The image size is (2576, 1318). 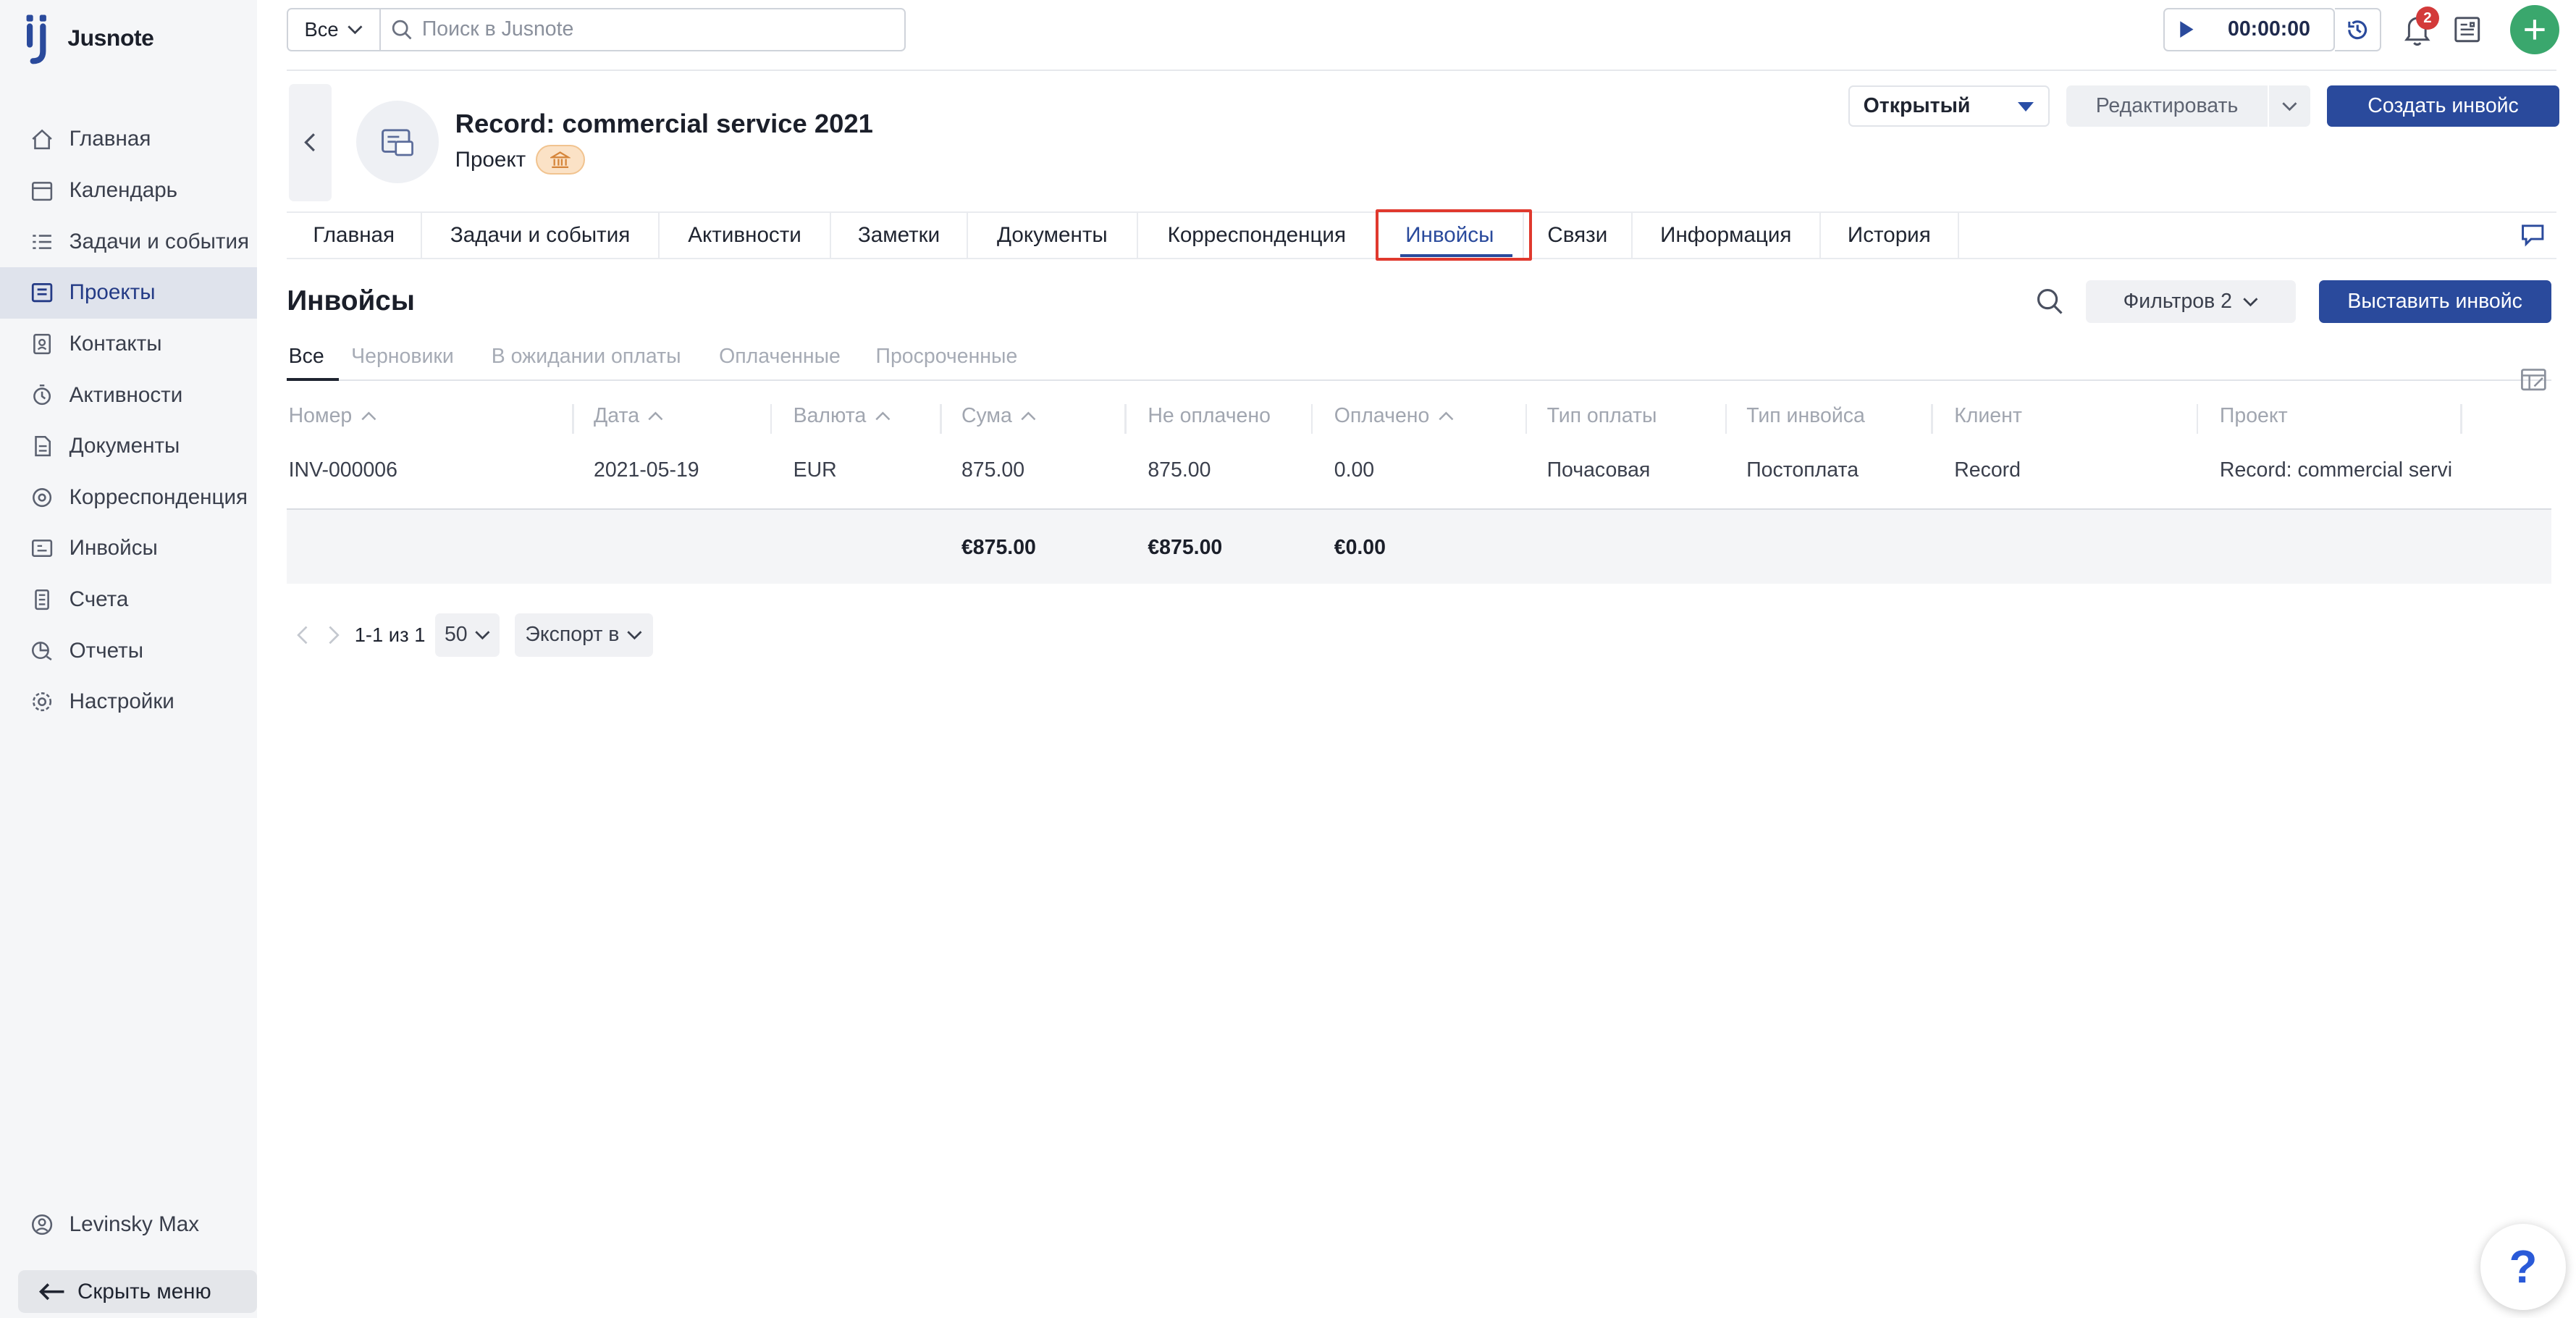 I want to click on column-header-project: Проект, so click(x=2254, y=416).